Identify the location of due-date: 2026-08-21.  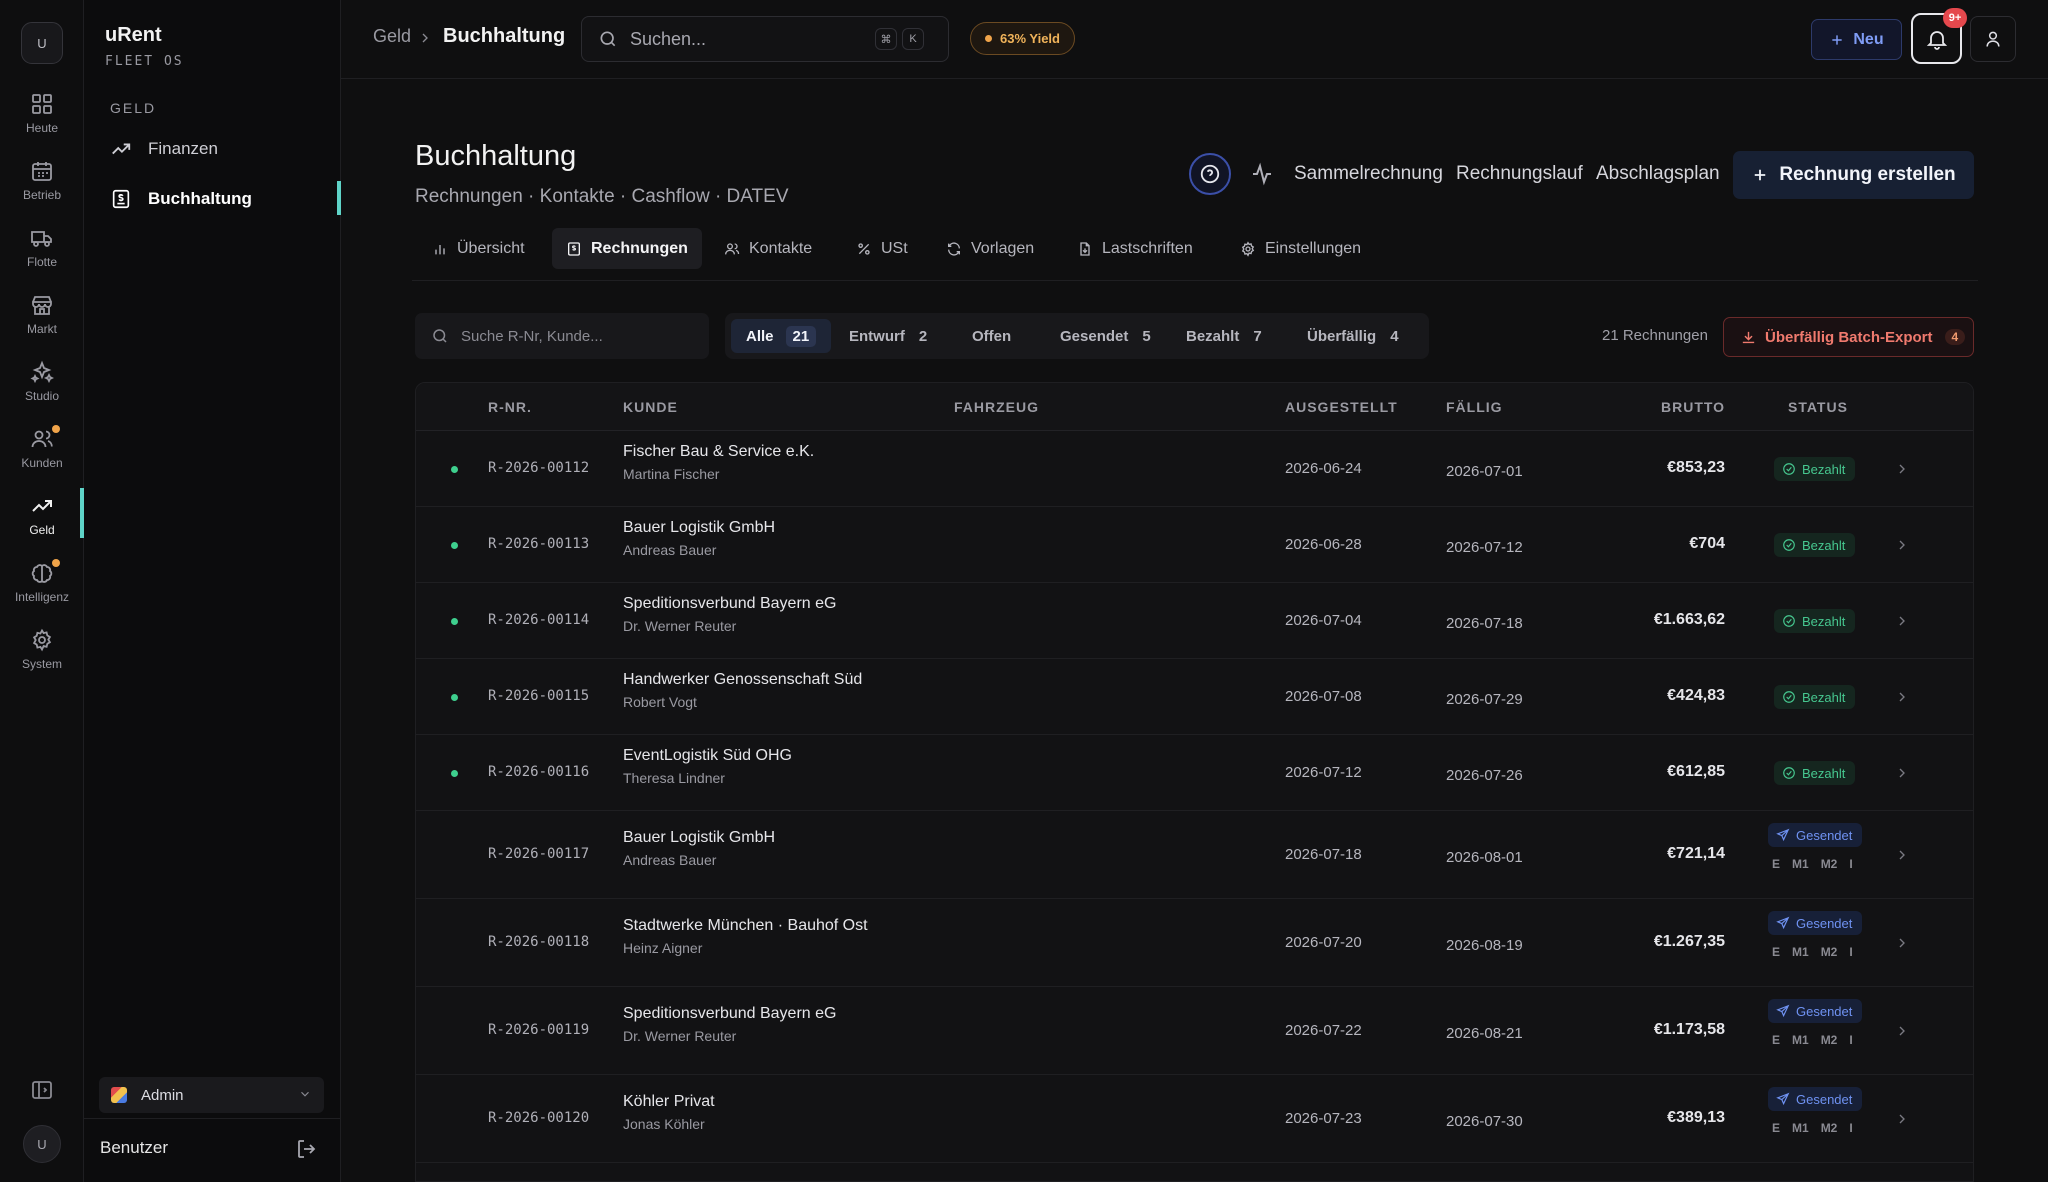
(1484, 1033).